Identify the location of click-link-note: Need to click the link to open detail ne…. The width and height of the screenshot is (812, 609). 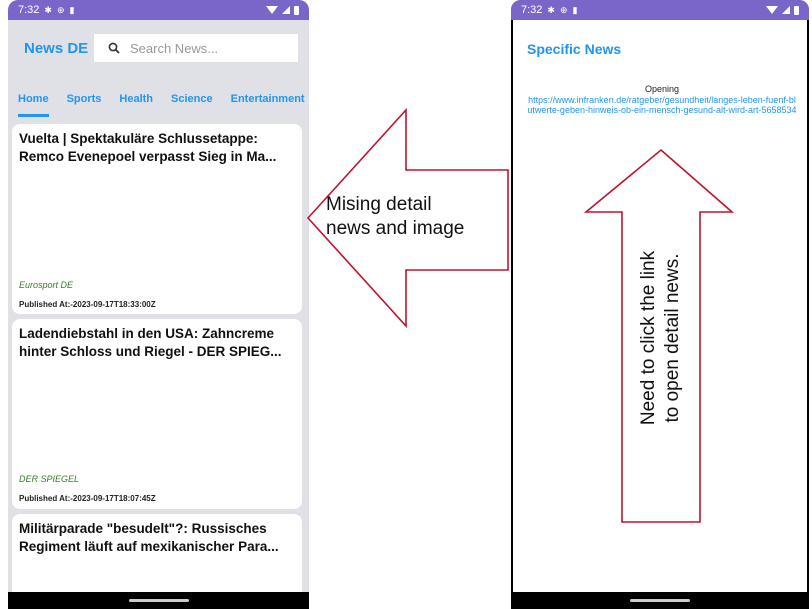
(661, 338).